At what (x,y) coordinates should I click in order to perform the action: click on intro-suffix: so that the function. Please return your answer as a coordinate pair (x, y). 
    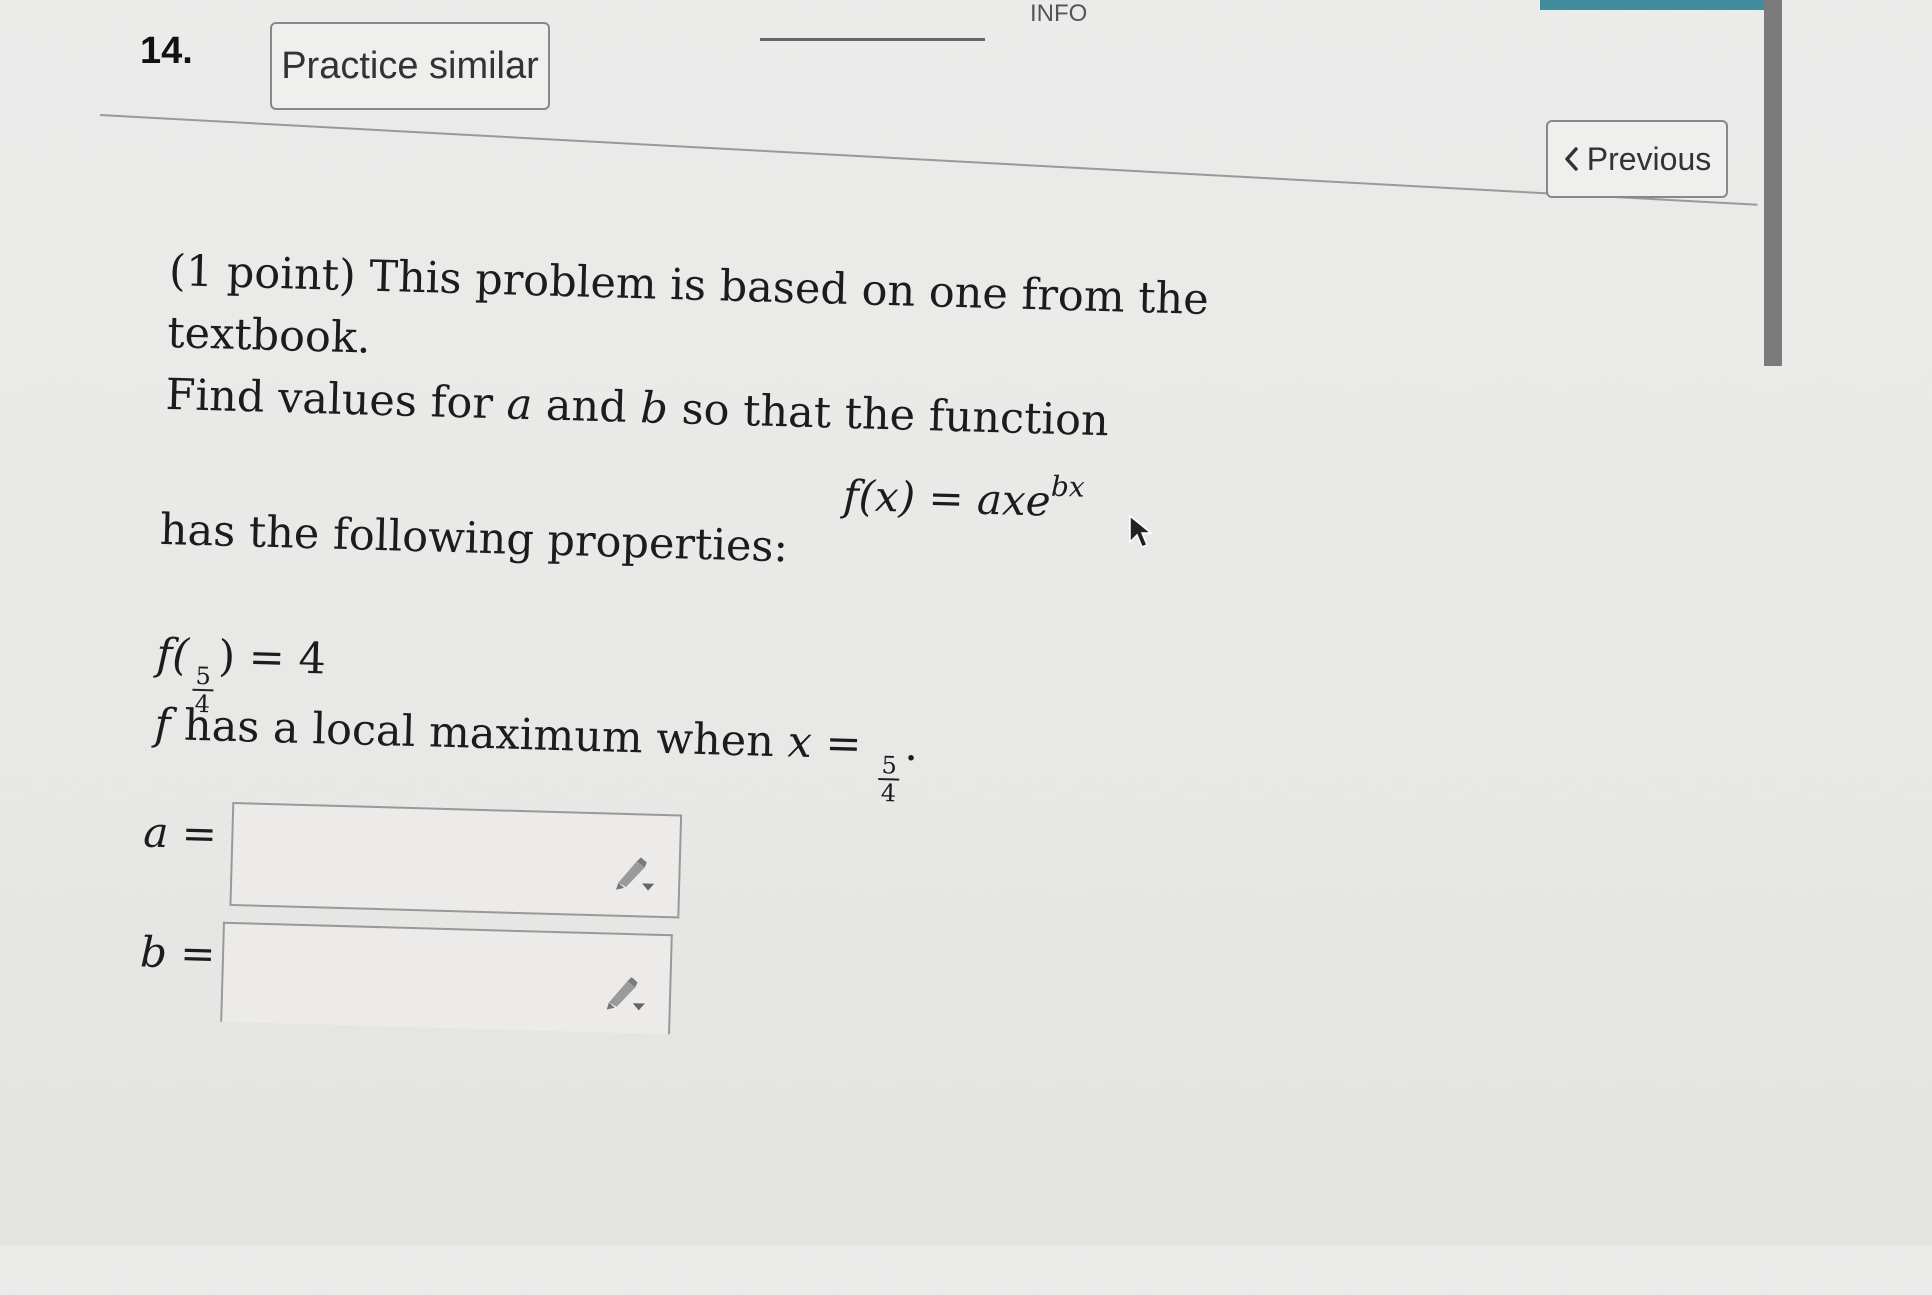
    Looking at the image, I should click on (895, 415).